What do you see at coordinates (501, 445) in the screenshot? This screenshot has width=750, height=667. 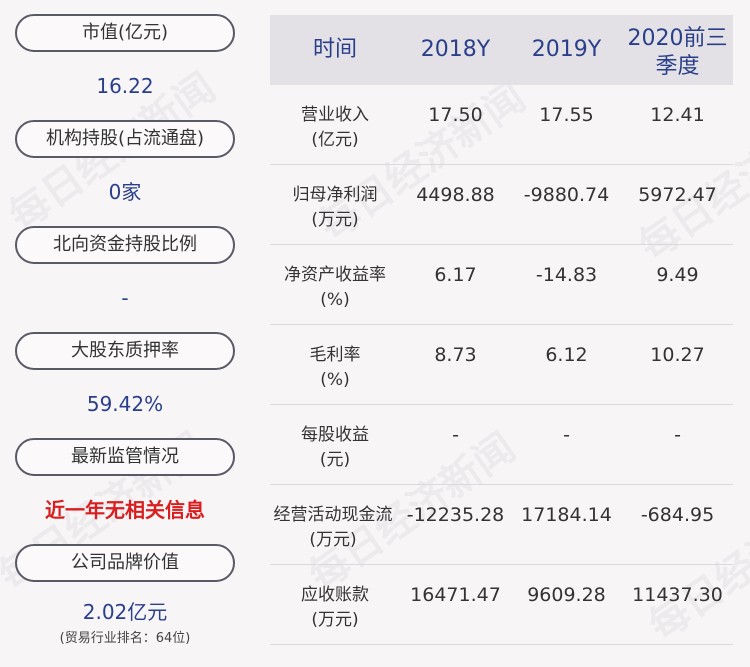 I see `table-row: 每股收益 (元) - - -` at bounding box center [501, 445].